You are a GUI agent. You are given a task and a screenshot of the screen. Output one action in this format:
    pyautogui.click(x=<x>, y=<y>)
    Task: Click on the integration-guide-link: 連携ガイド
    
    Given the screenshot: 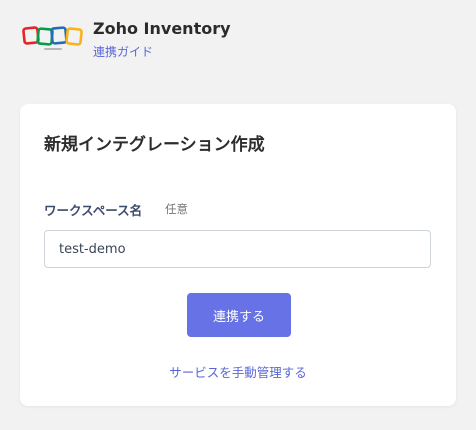 What is the action you would take?
    pyautogui.click(x=123, y=51)
    